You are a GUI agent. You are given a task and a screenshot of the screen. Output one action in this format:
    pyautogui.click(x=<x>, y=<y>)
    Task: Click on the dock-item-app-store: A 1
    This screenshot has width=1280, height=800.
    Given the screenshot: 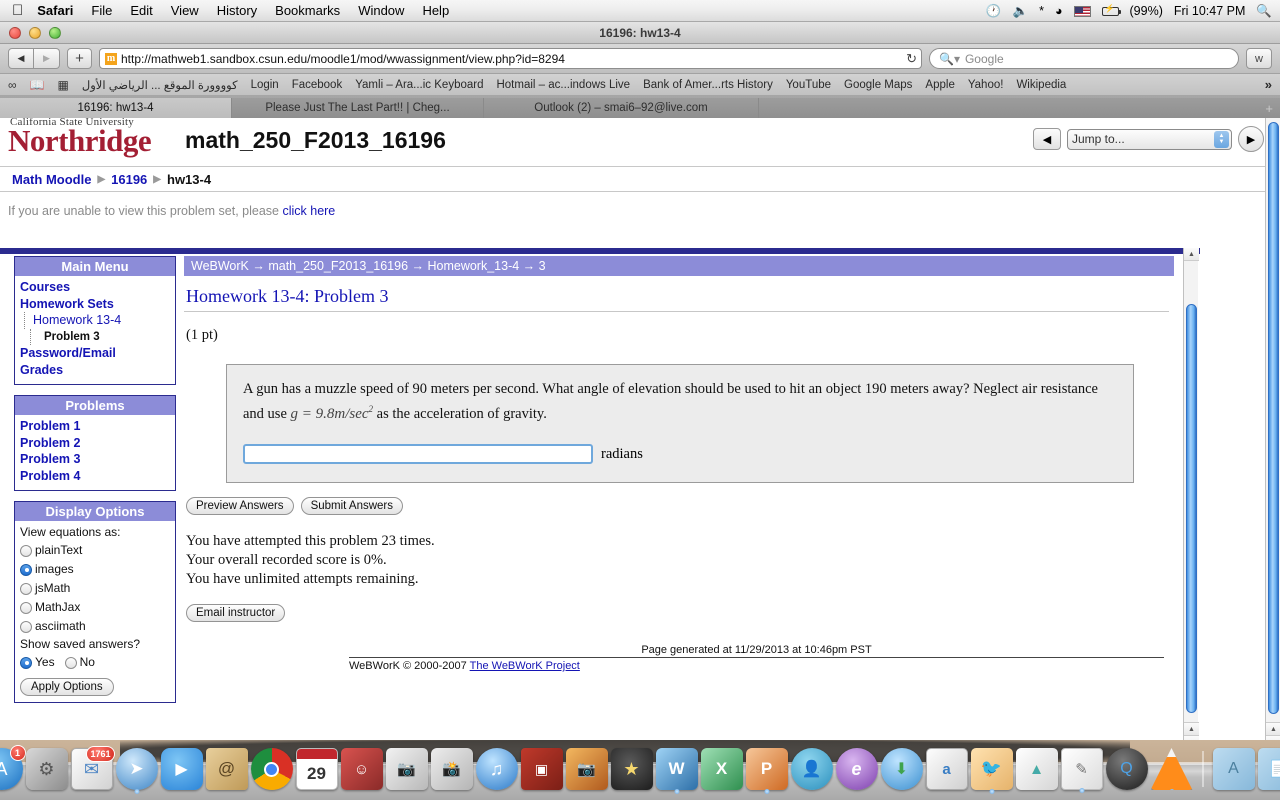 What is the action you would take?
    pyautogui.click(x=13, y=767)
    